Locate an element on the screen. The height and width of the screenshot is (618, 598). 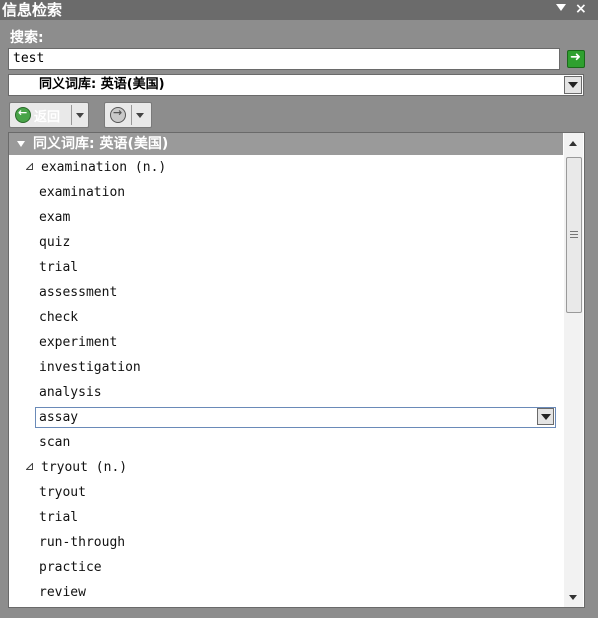
list-item-label: tryout is located at coordinates (62, 492).